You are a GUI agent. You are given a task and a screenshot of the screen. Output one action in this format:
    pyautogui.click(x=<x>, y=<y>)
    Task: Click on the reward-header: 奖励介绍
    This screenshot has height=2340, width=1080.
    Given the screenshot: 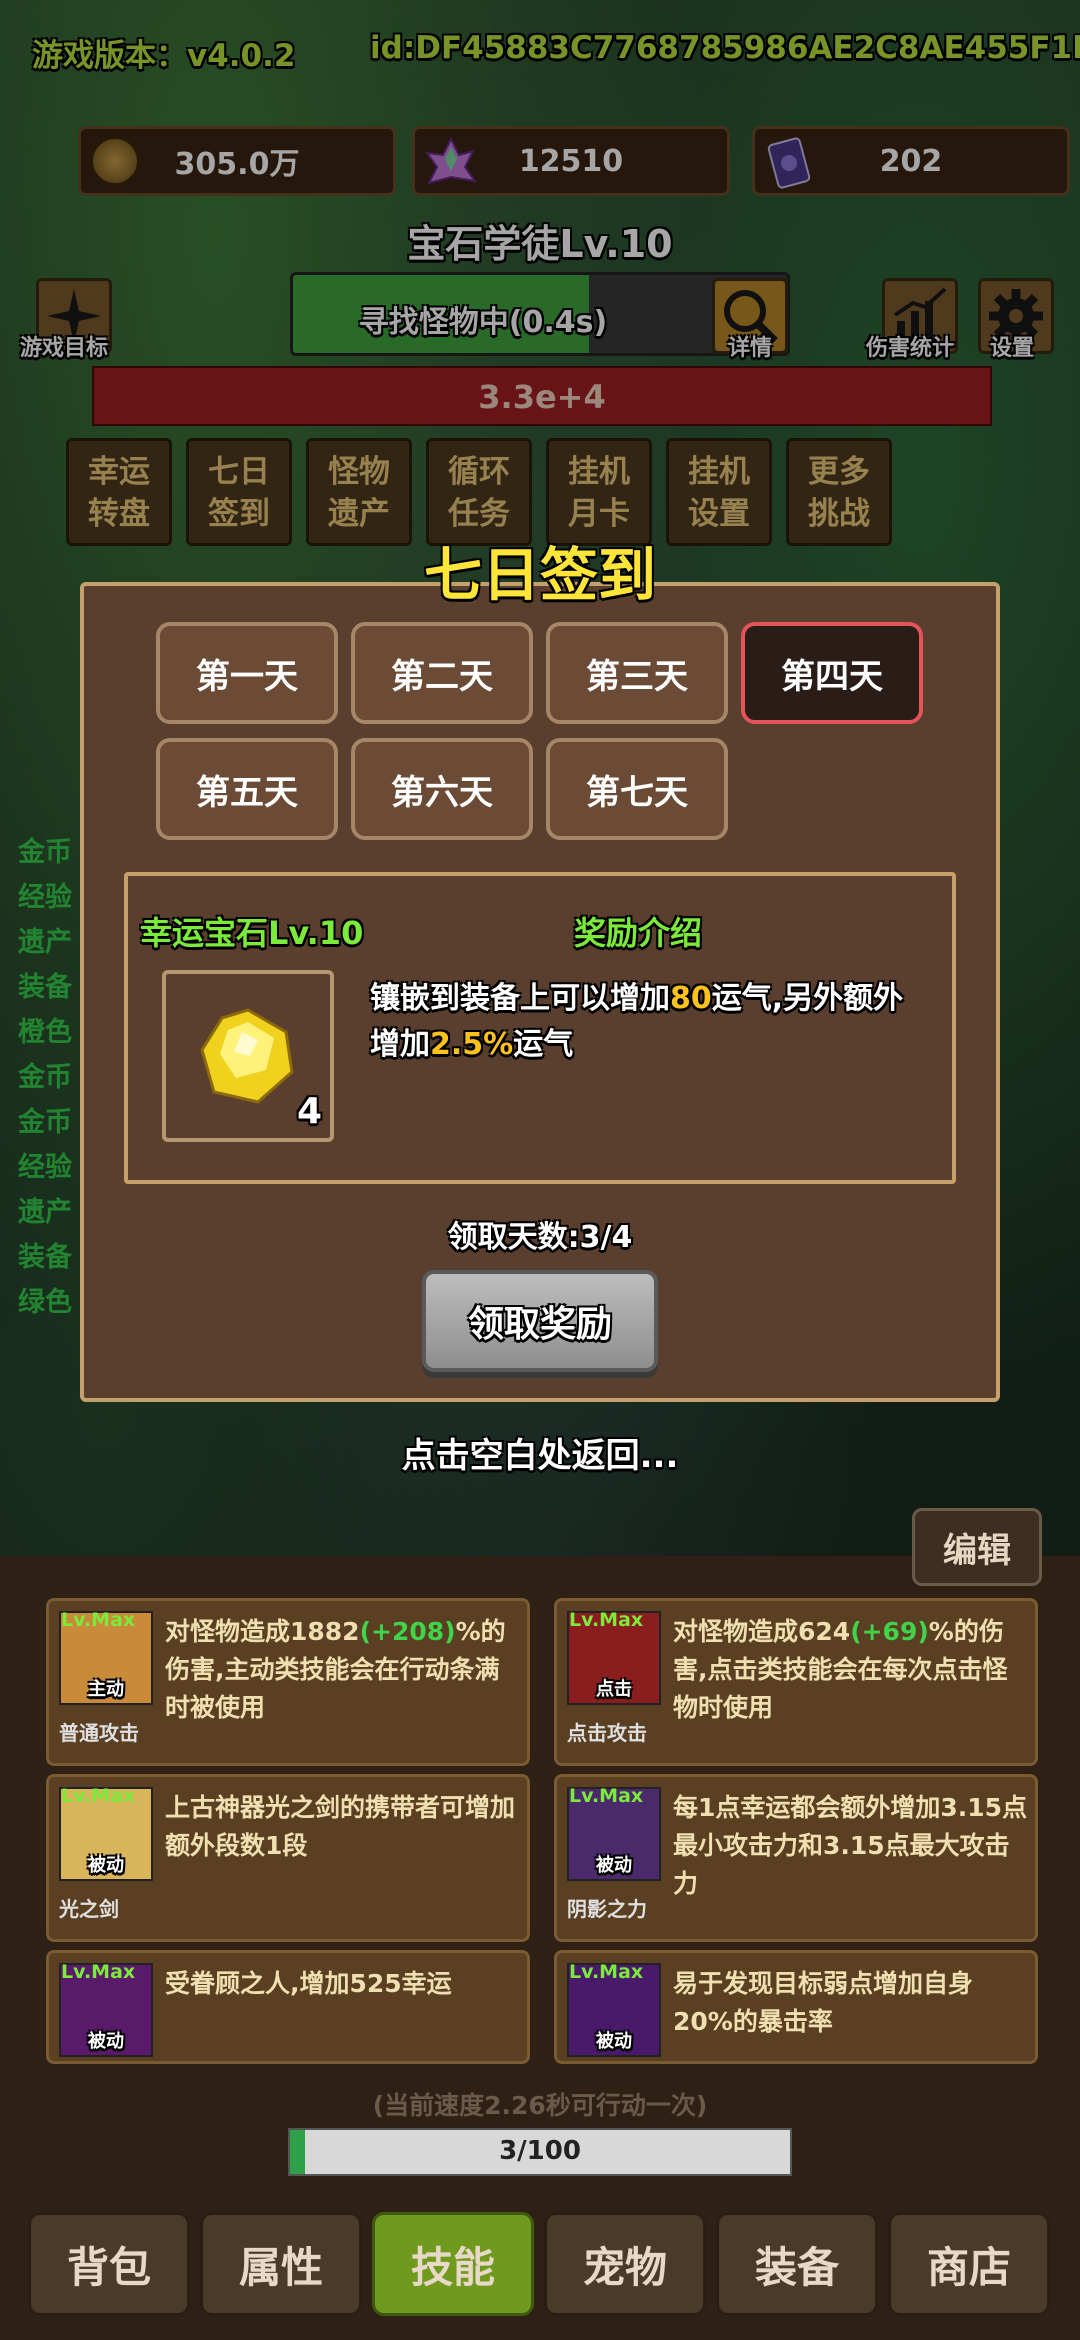 What is the action you would take?
    pyautogui.click(x=638, y=933)
    